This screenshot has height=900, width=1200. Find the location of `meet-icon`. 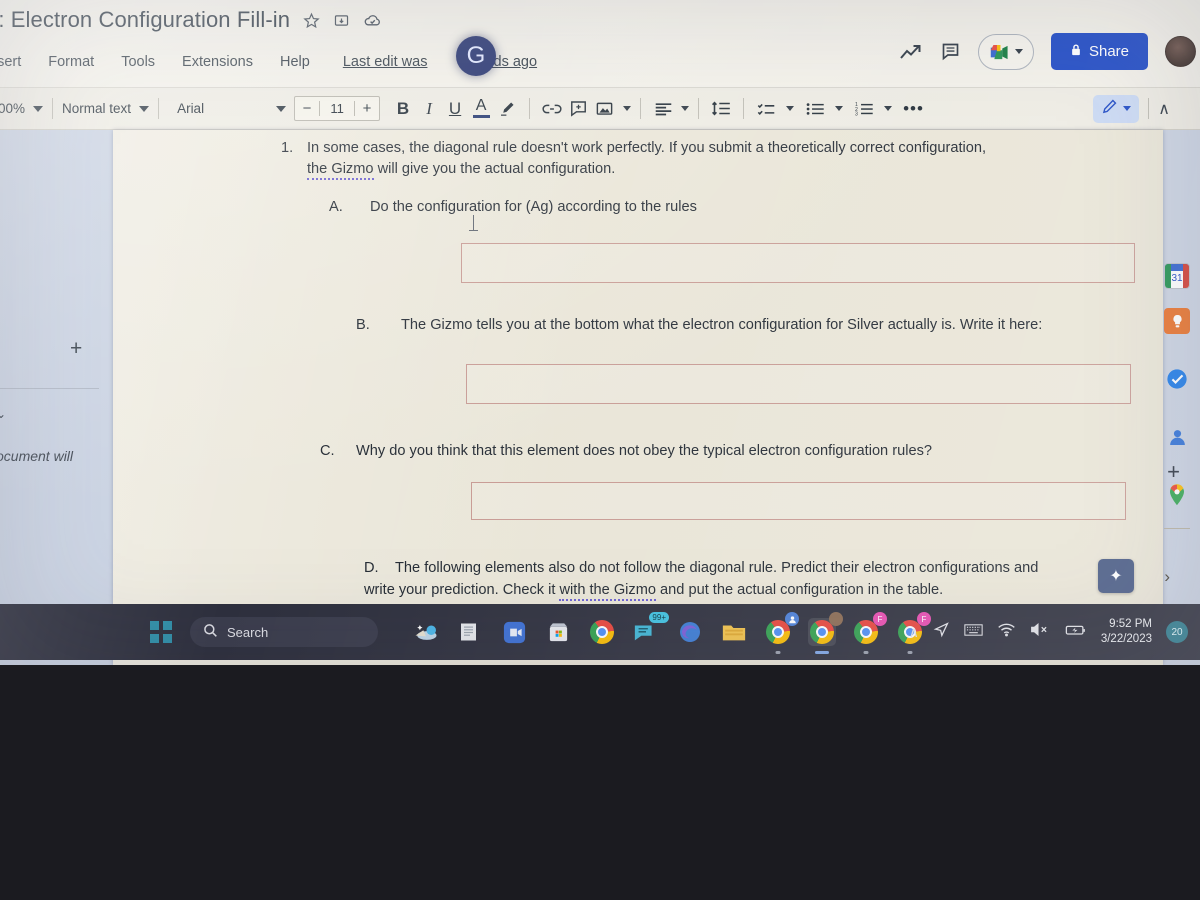

meet-icon is located at coordinates (1000, 52).